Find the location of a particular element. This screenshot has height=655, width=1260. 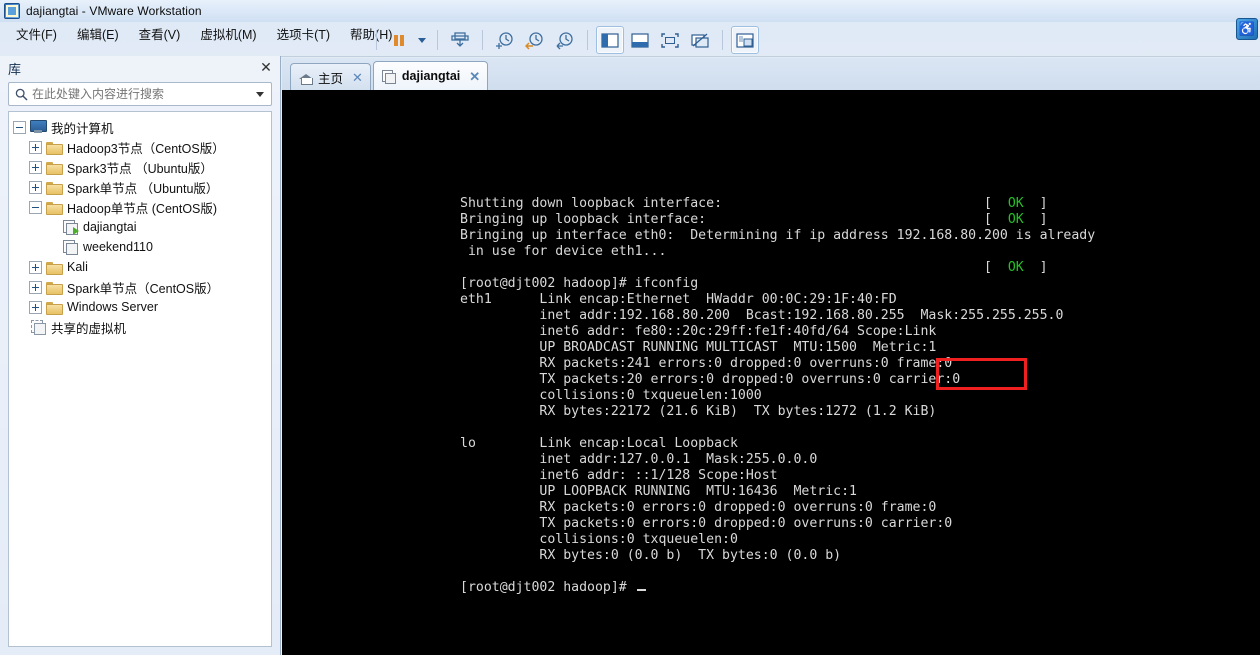

tree-item-label: Spark单节点（CentOS版） is located at coordinates (143, 288).